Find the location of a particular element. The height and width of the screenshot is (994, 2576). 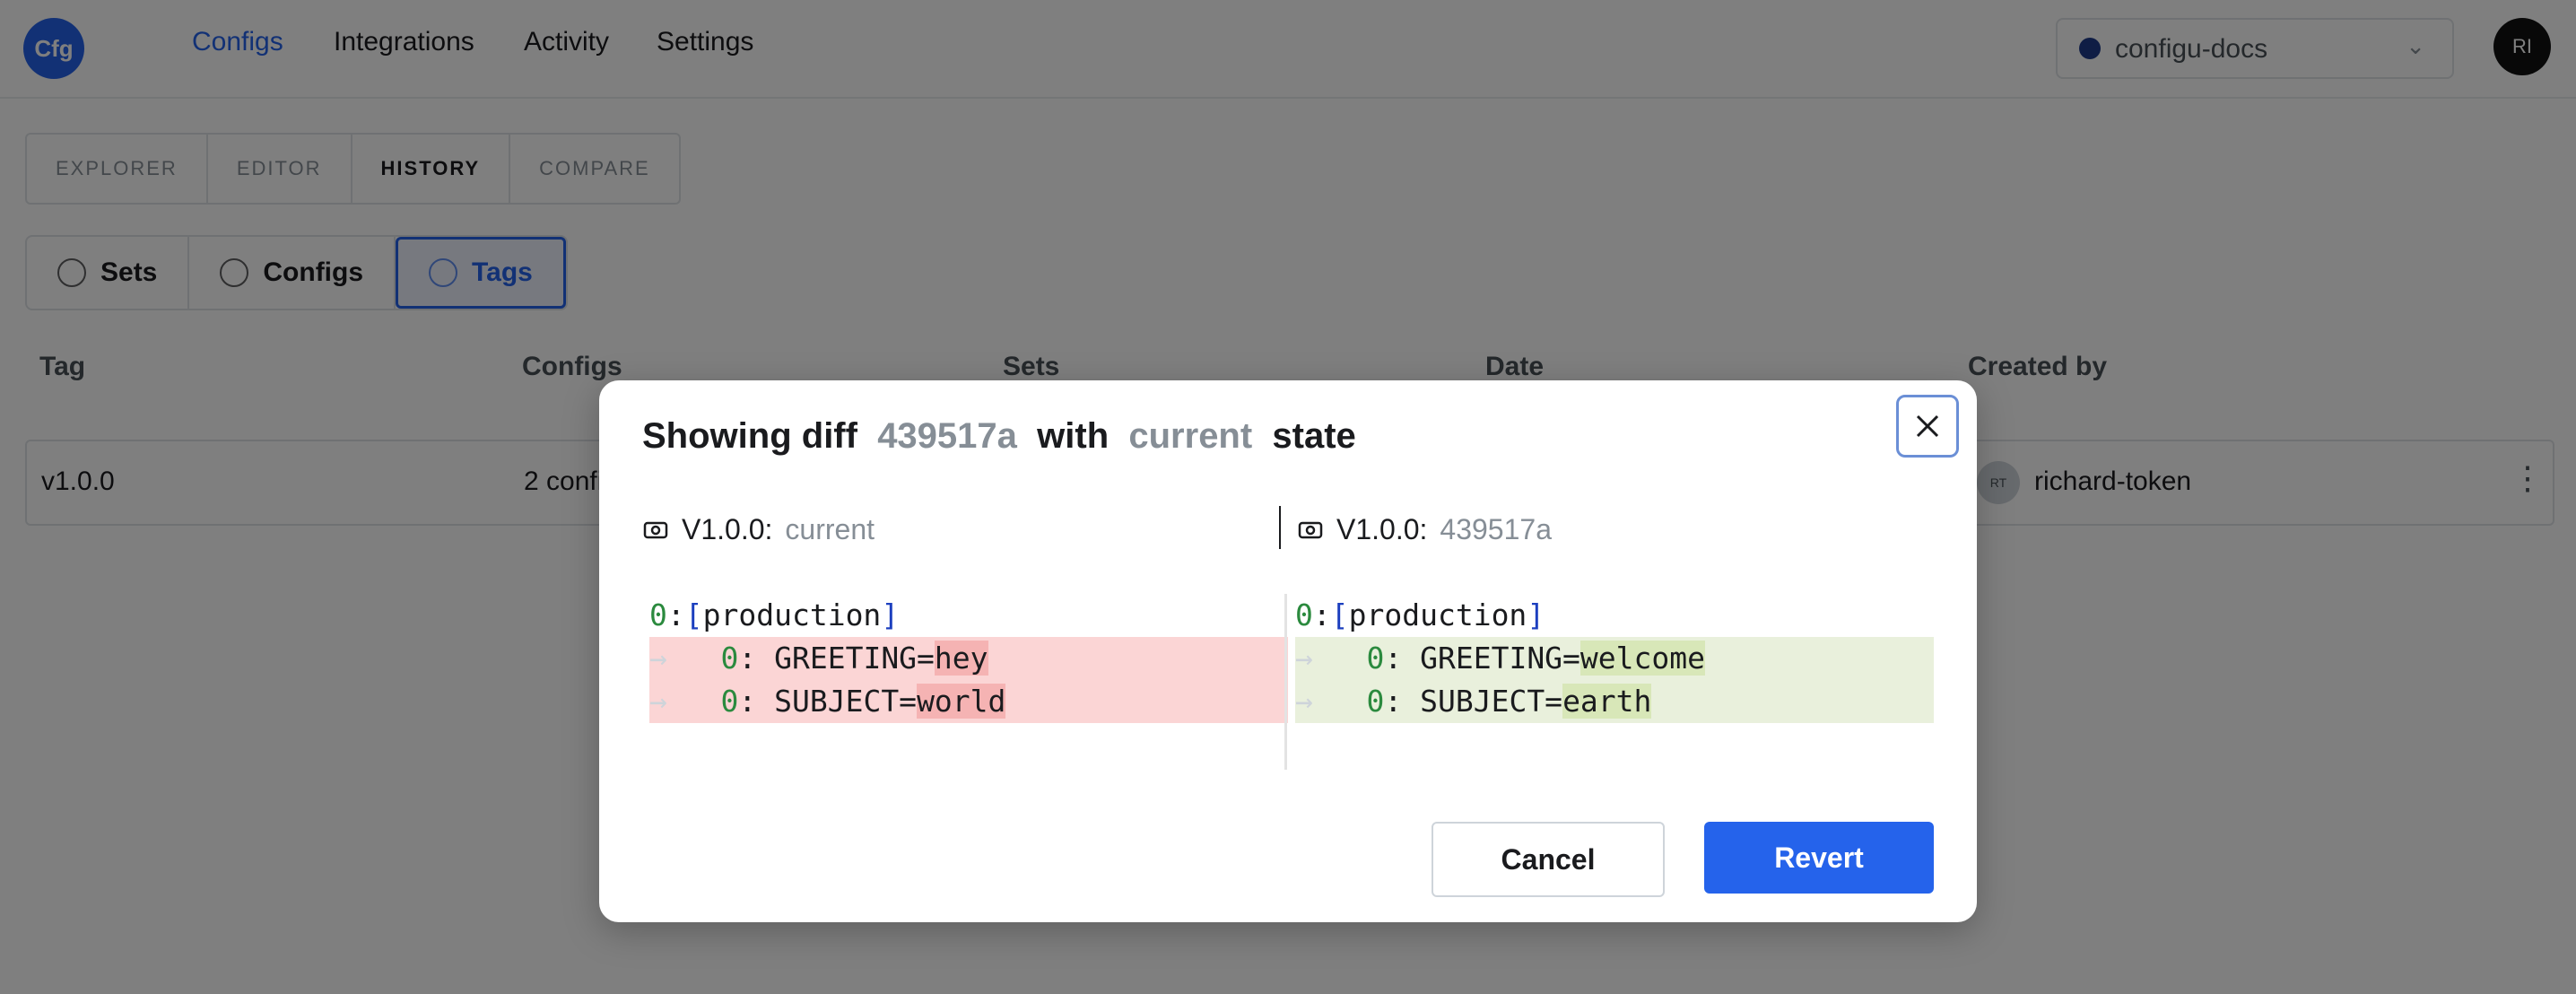

left-ref: current is located at coordinates (830, 529).